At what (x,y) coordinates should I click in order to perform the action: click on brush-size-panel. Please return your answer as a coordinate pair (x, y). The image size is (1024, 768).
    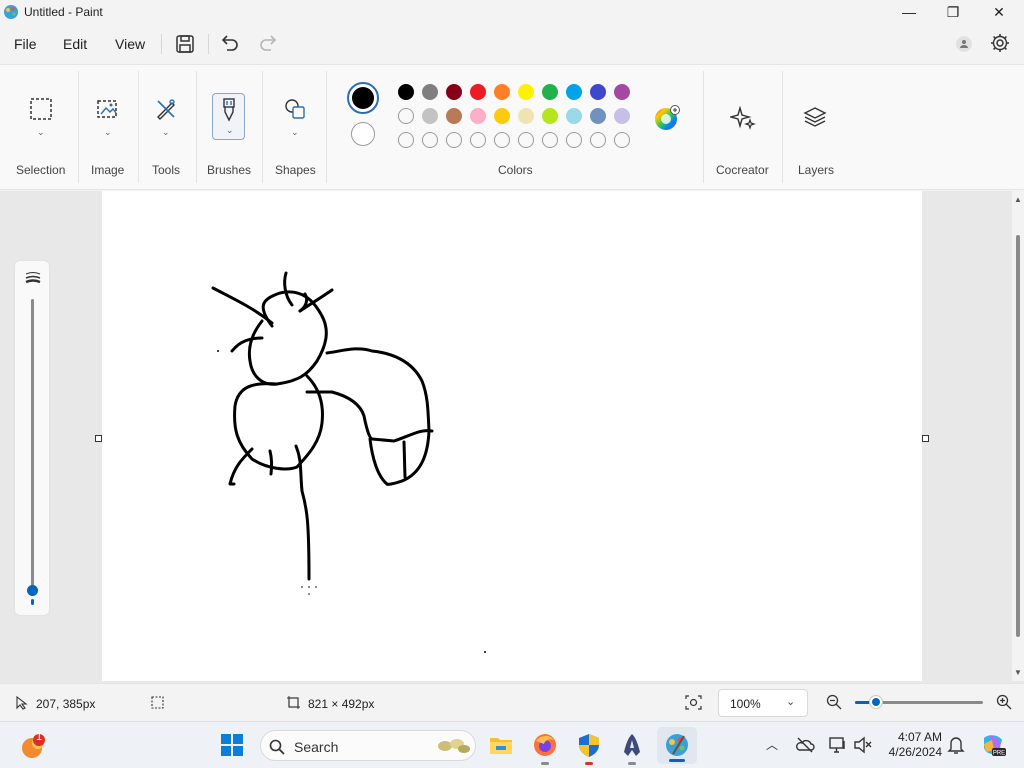
    Looking at the image, I should click on (32, 438).